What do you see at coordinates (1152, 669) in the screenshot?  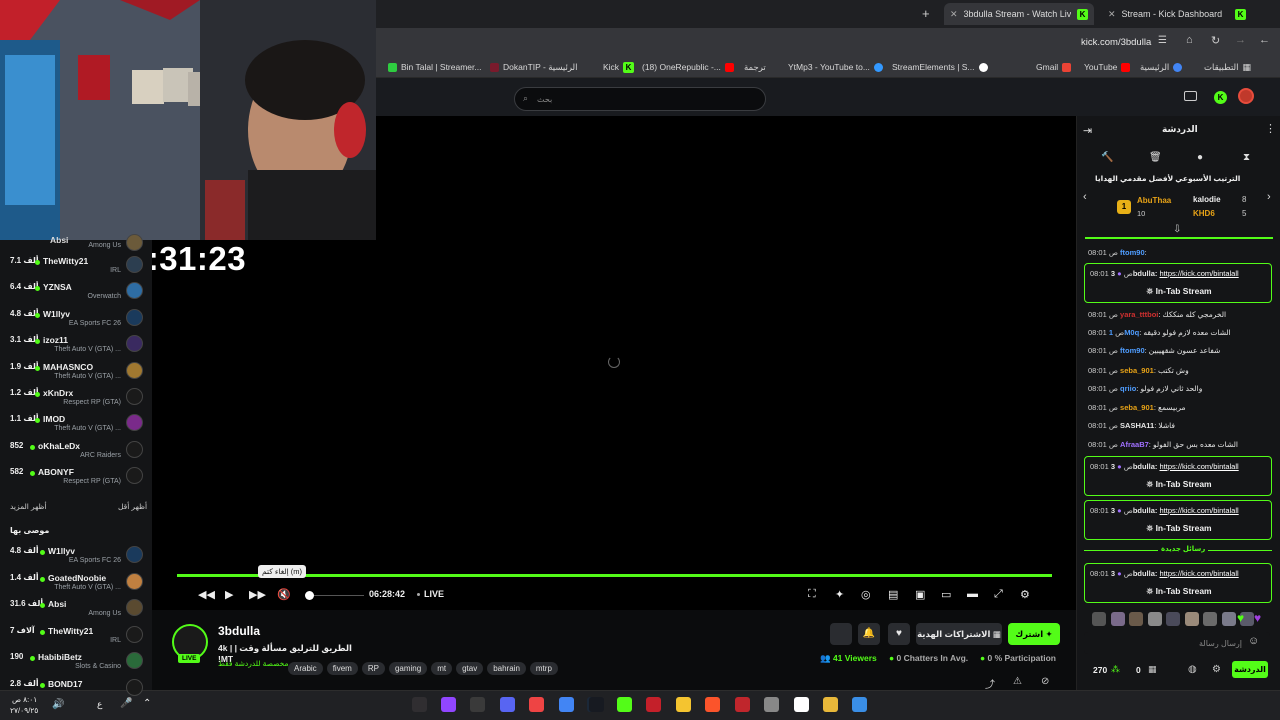 I see `gift-icon: ▦` at bounding box center [1152, 669].